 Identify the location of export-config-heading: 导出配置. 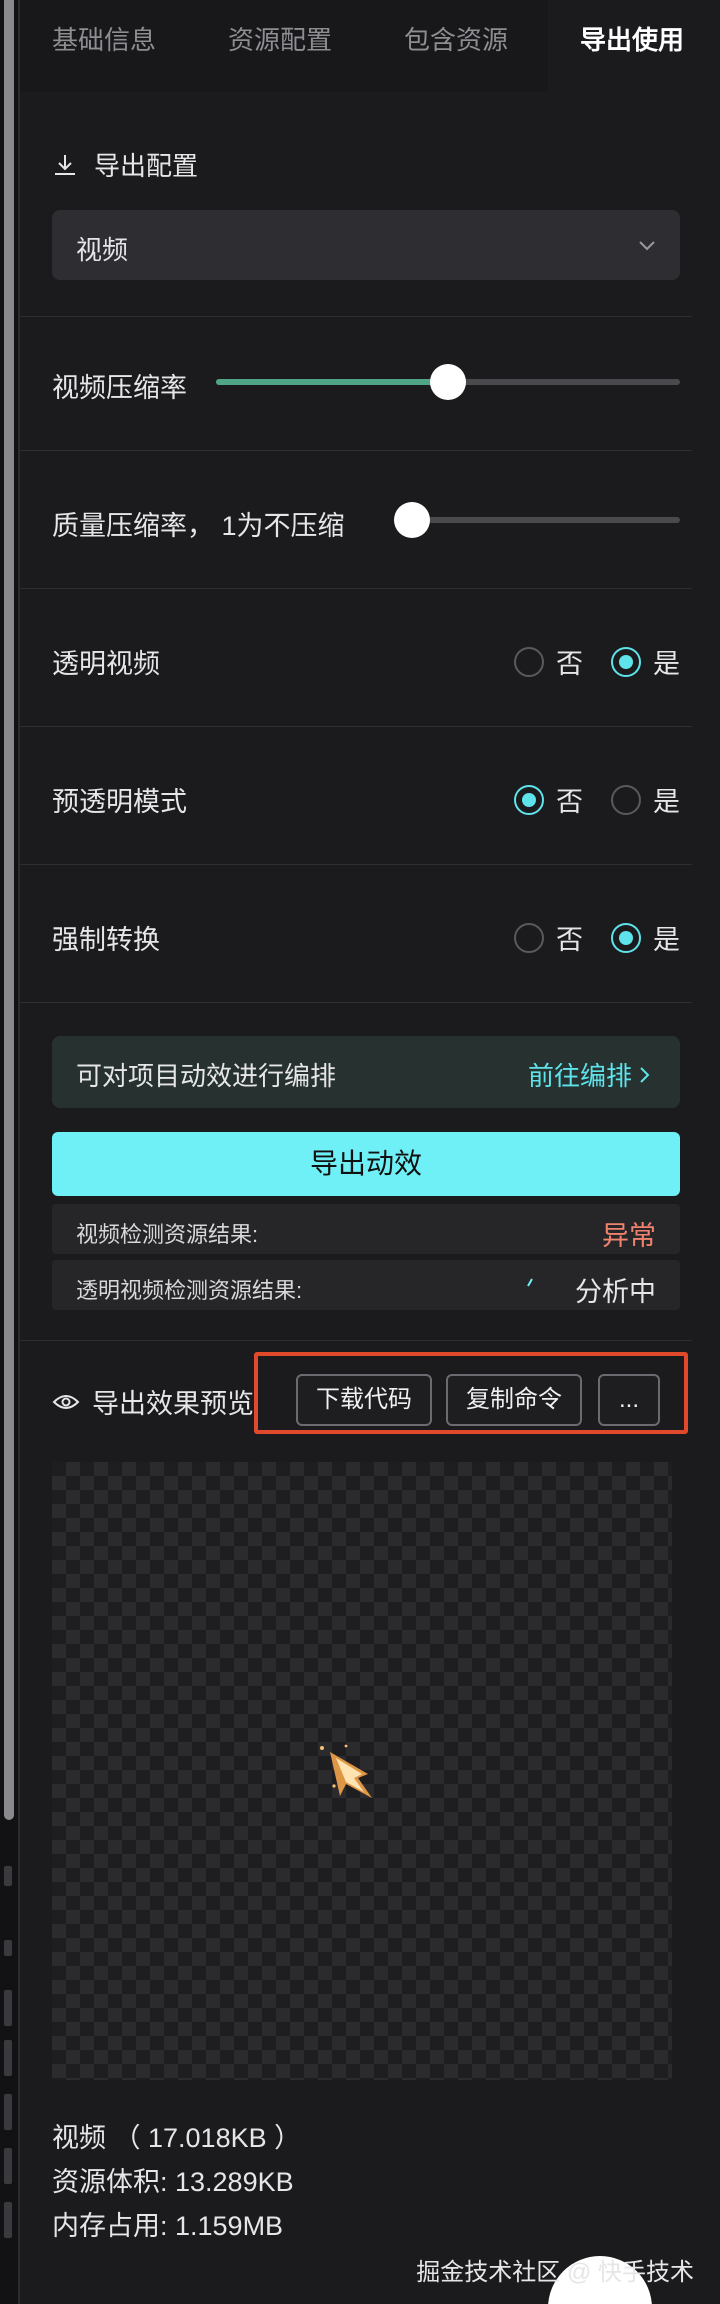
(125, 164).